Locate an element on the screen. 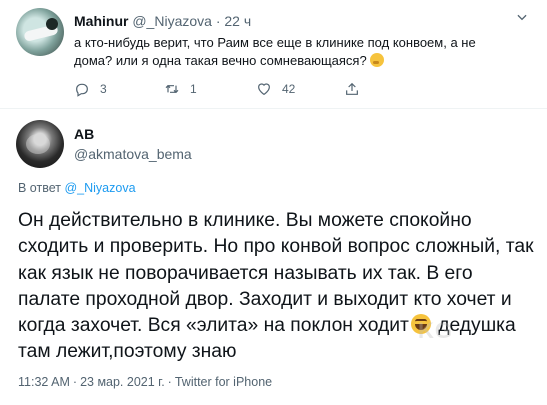 The image size is (547, 405). reply-icon is located at coordinates (82, 90).